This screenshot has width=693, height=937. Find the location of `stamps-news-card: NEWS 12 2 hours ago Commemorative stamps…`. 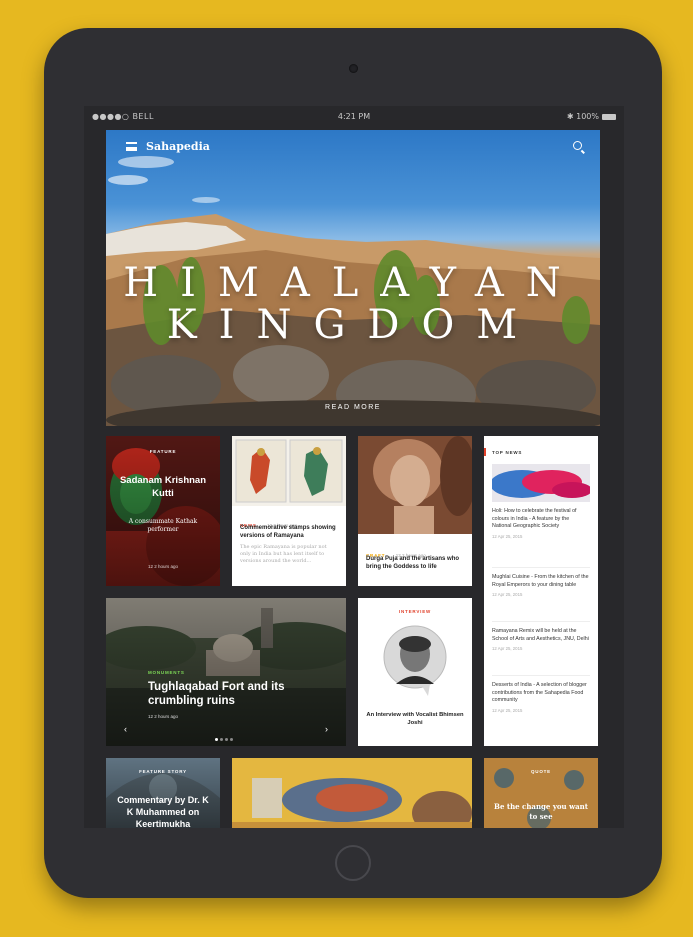

stamps-news-card: NEWS 12 2 hours ago Commemorative stamps… is located at coordinates (289, 511).